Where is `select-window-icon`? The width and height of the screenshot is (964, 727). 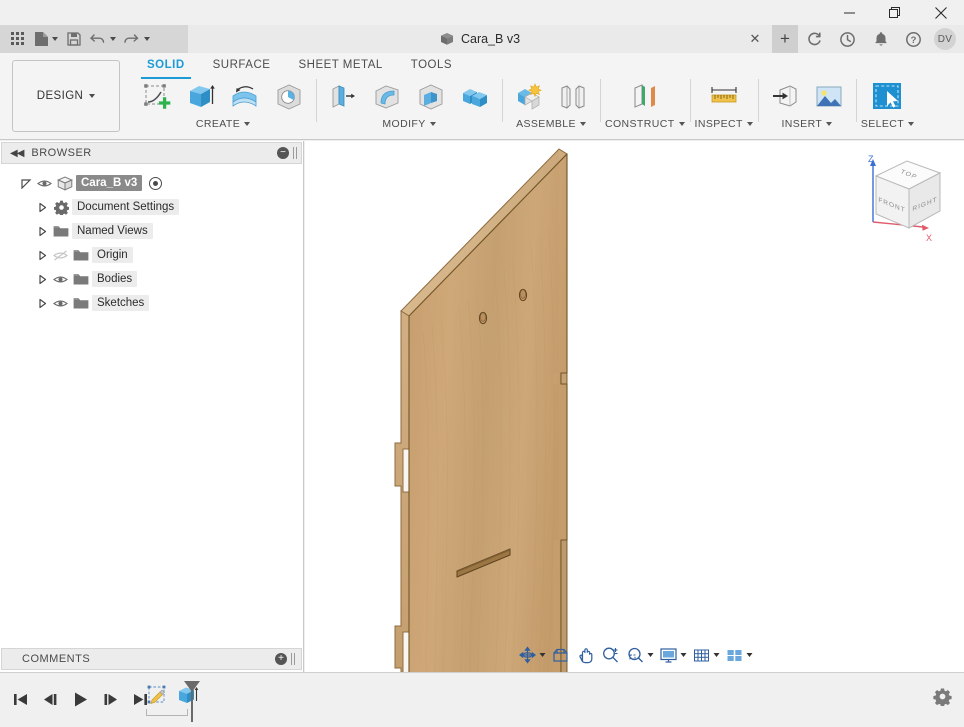 select-window-icon is located at coordinates (887, 97).